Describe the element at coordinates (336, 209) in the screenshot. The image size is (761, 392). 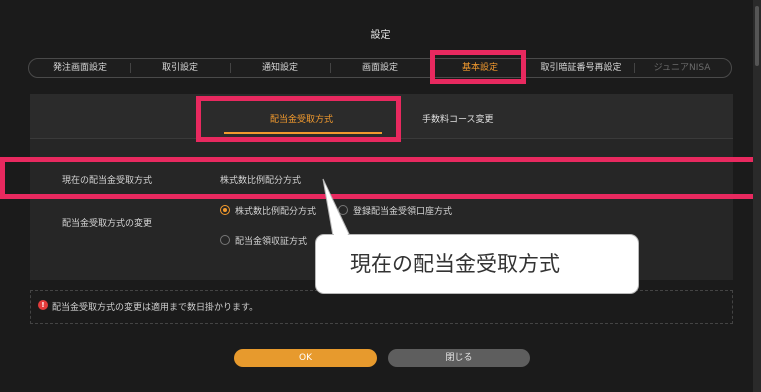
I see `callout-tail-join` at that location.